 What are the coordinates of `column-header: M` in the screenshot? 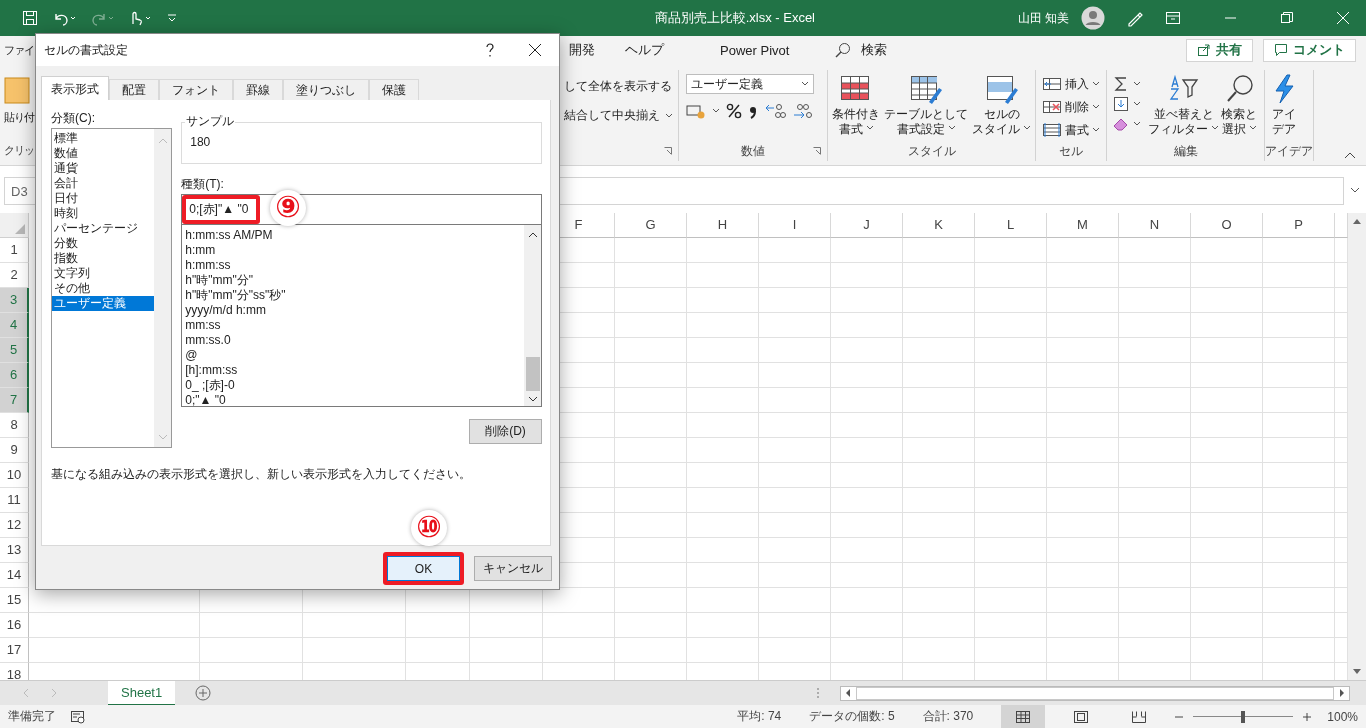 It's located at (1083, 225).